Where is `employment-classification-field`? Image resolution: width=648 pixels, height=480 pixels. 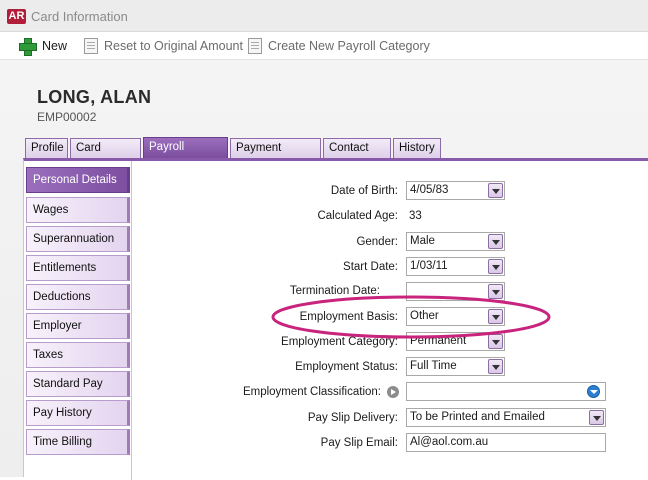
employment-classification-field is located at coordinates (506, 391).